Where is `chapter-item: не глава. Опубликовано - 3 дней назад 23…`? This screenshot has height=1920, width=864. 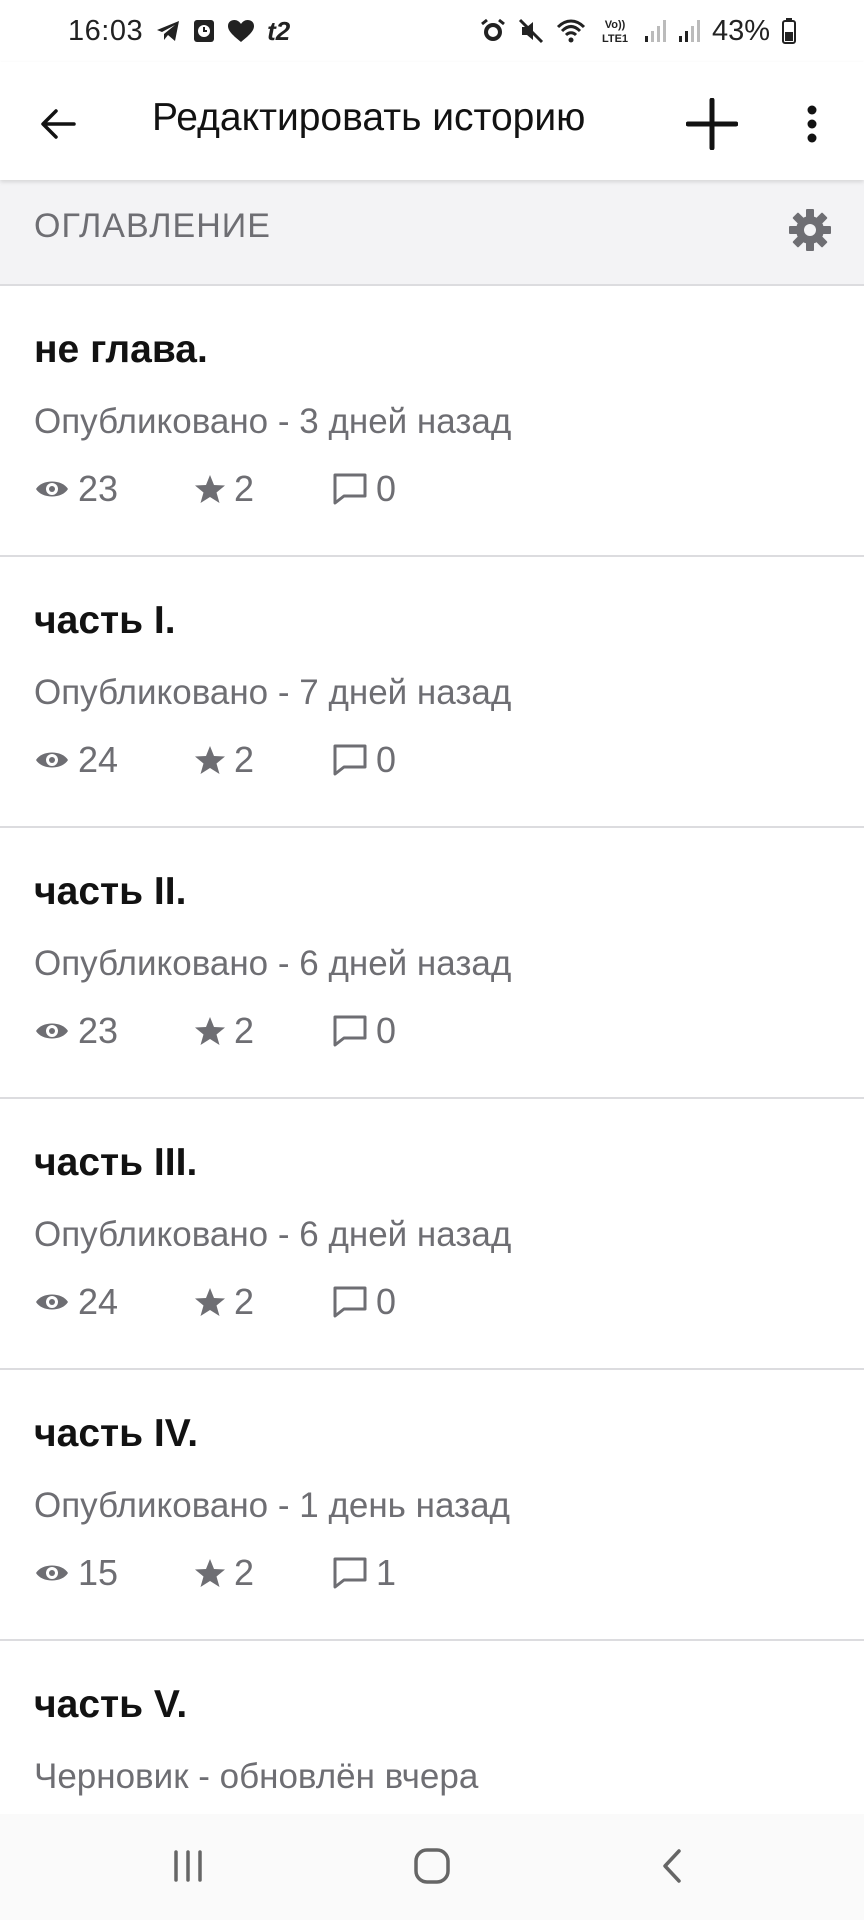
chapter-item: не глава. Опубликовано - 3 дней назад 23… is located at coordinates (432, 421).